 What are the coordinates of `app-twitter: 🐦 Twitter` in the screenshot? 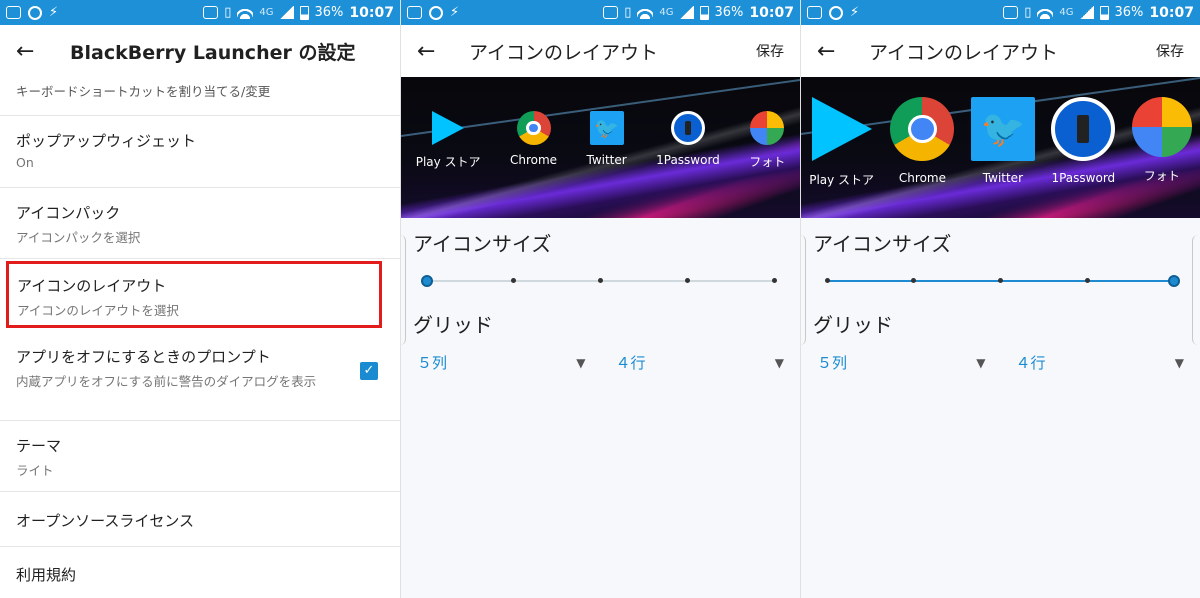 It's located at (1002, 142).